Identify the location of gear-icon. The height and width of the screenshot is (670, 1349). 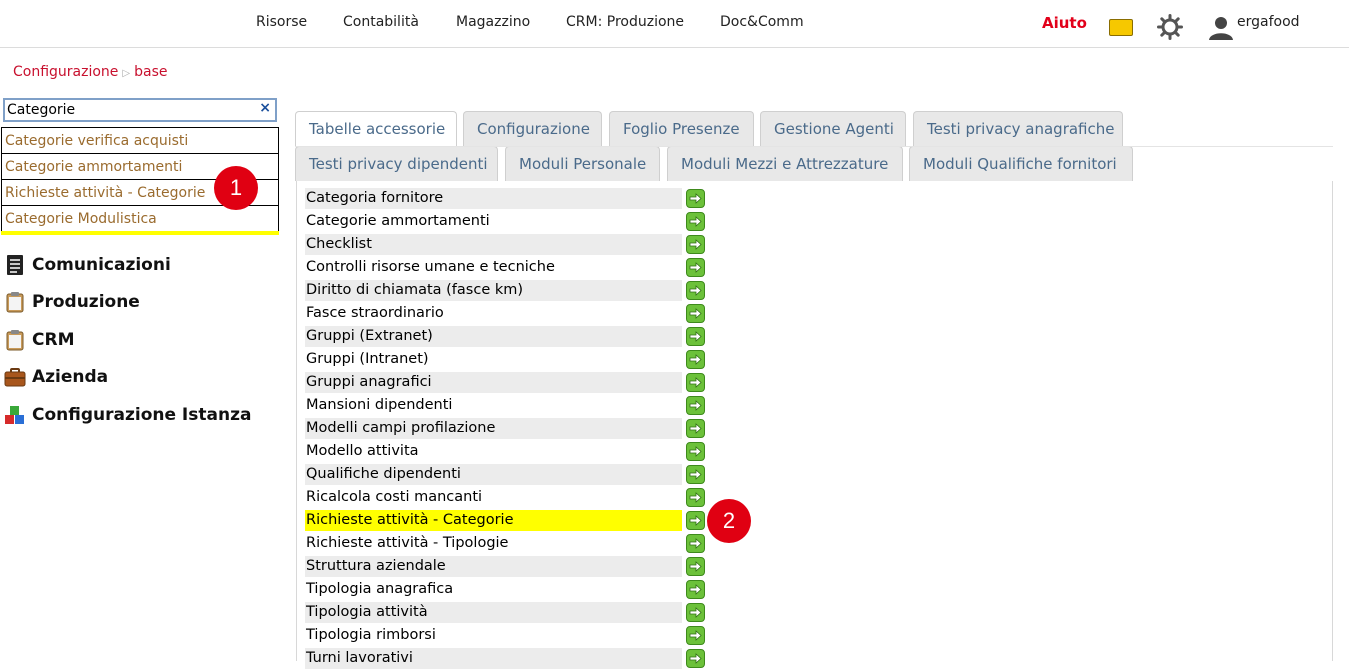
(1170, 27).